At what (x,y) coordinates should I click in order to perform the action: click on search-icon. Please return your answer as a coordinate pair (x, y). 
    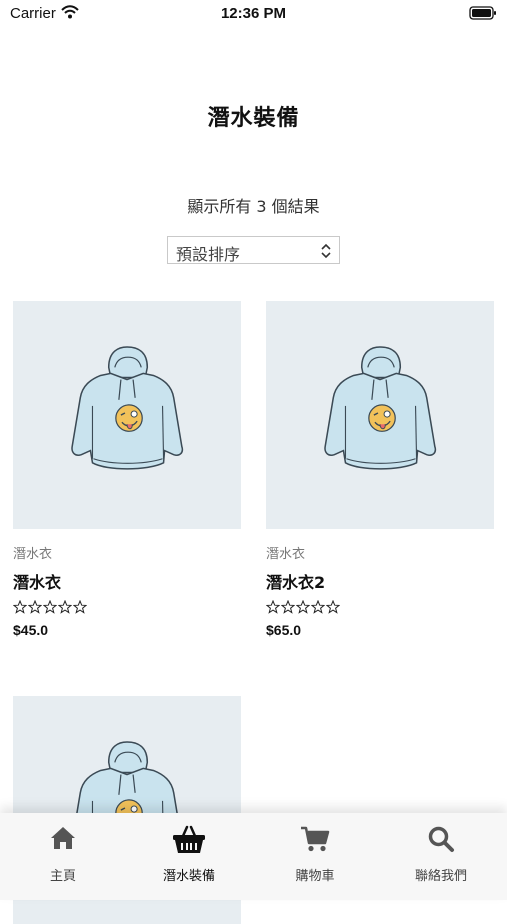
    Looking at the image, I should click on (441, 840).